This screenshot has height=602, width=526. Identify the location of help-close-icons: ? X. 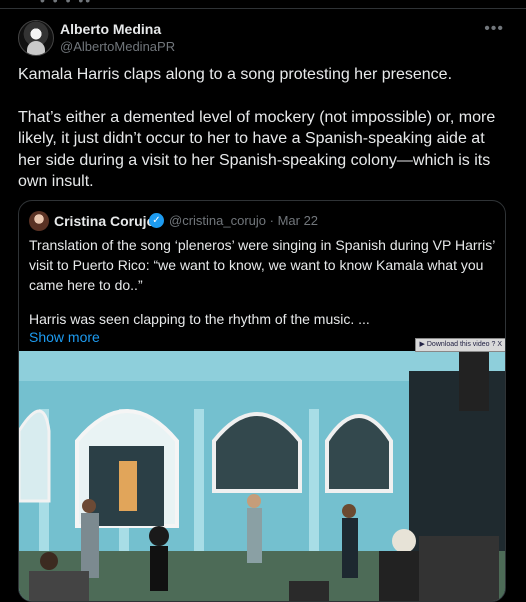
(496, 344).